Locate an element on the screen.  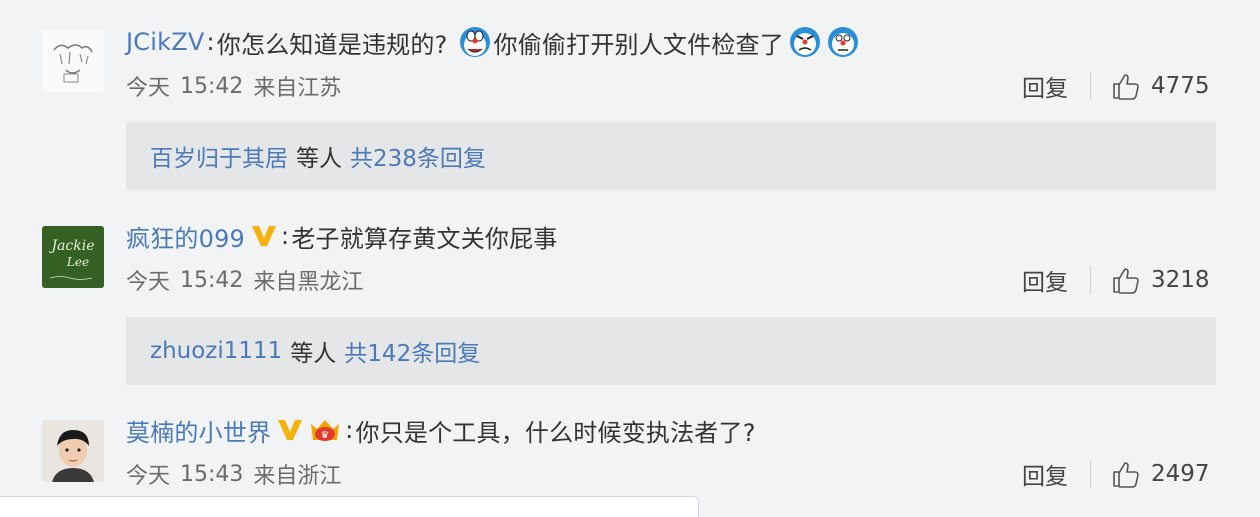
comment-actions: 回复 2497 is located at coordinates (1116, 474).